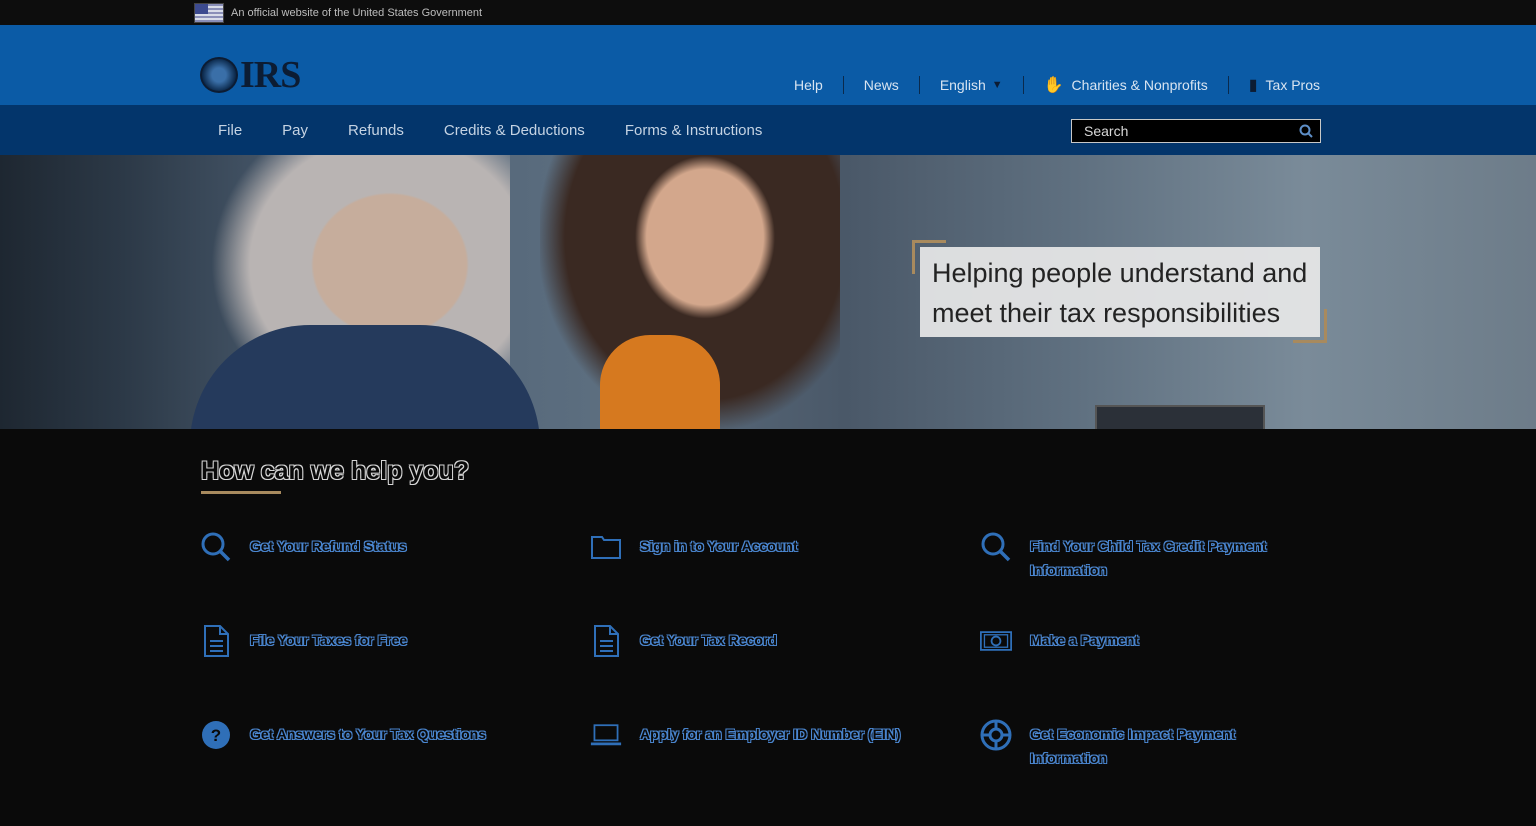 The image size is (1536, 826). What do you see at coordinates (719, 546) in the screenshot?
I see `task-label: Sign in to Your Account` at bounding box center [719, 546].